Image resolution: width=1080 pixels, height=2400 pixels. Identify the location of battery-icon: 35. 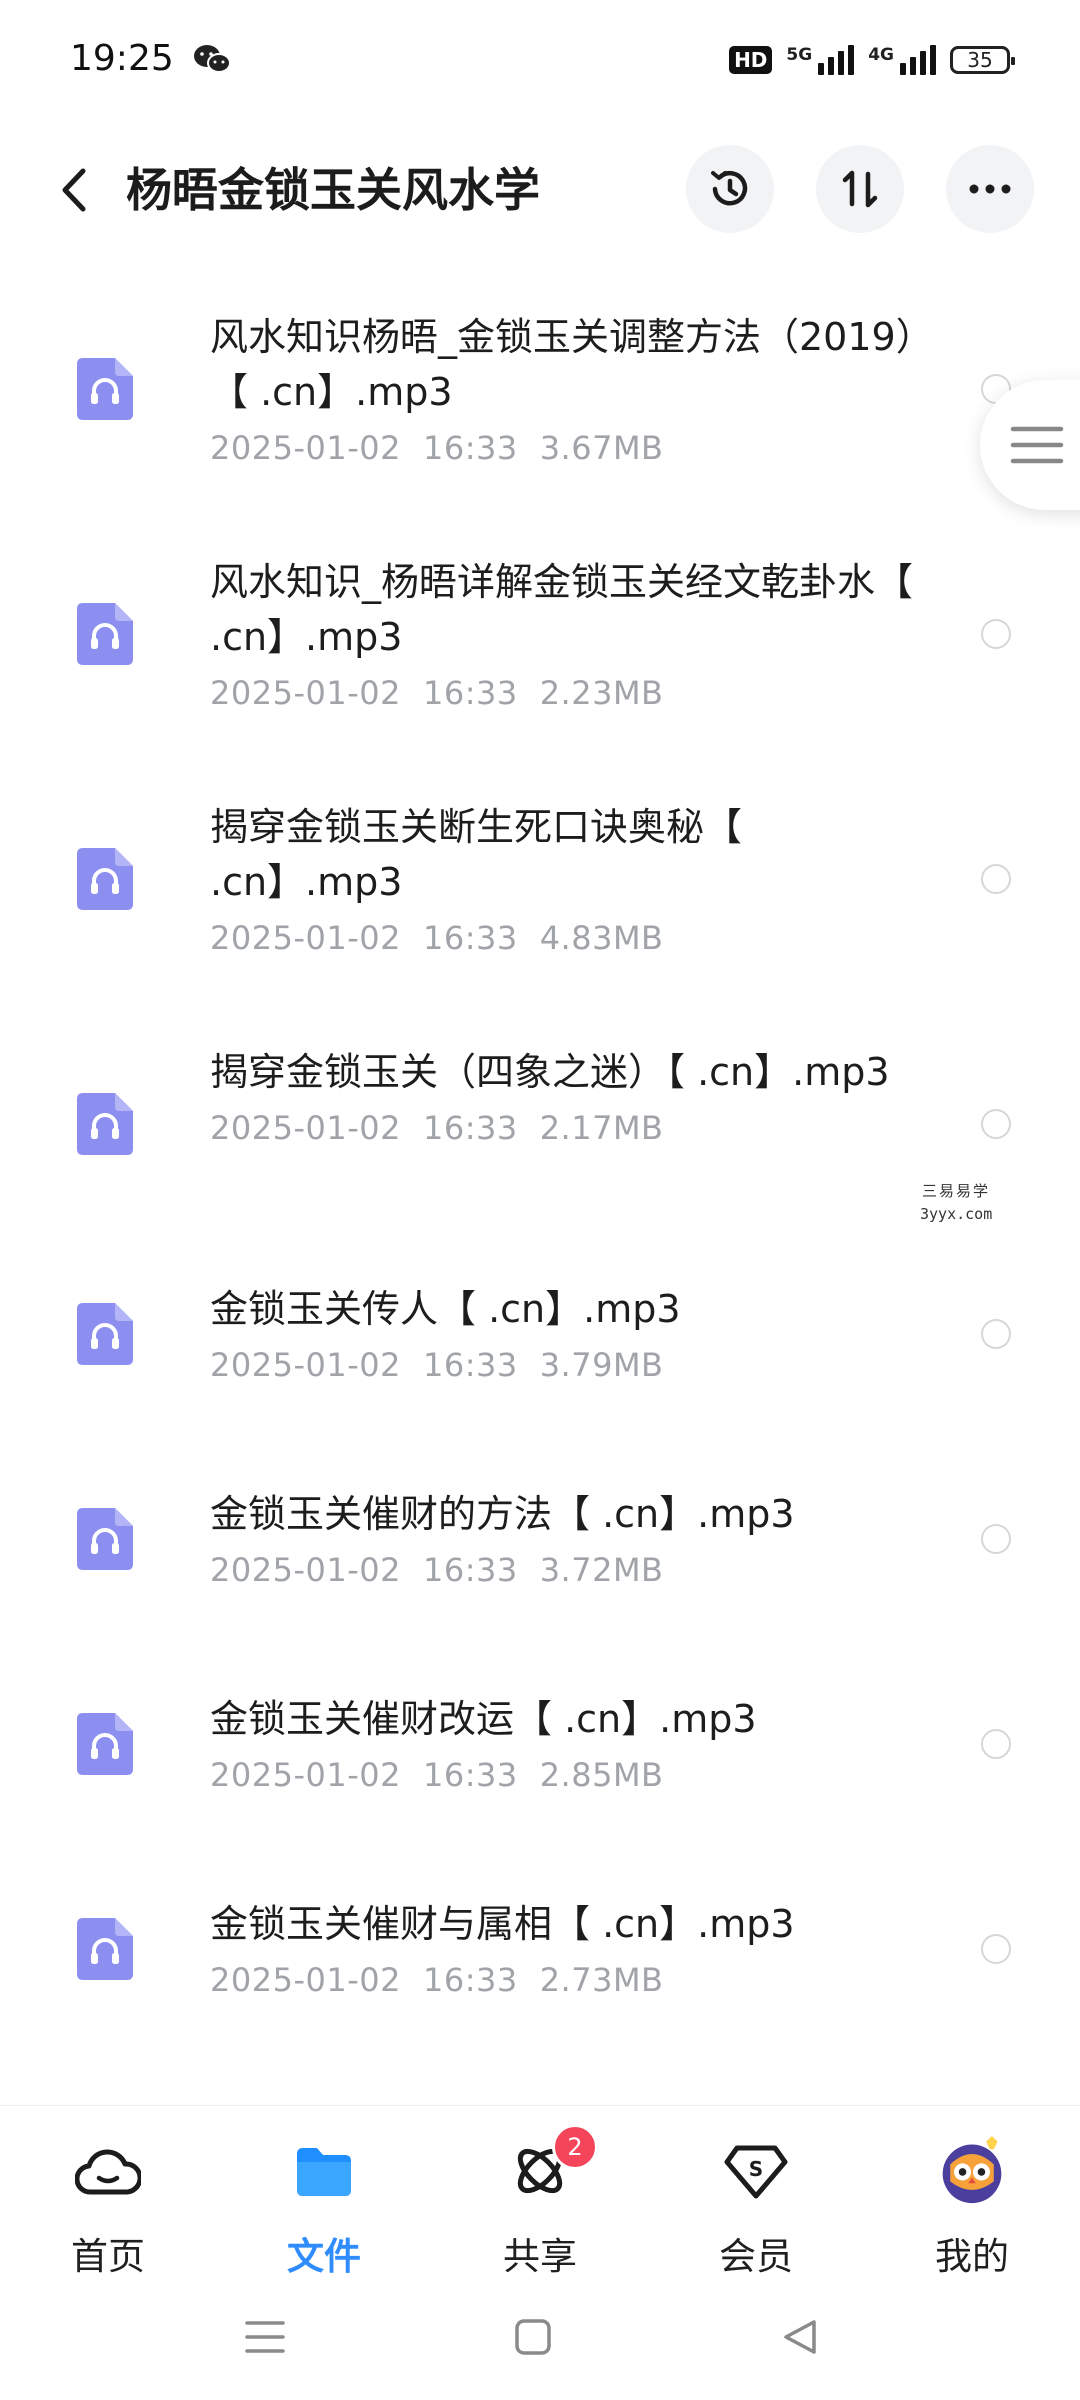
(982, 60).